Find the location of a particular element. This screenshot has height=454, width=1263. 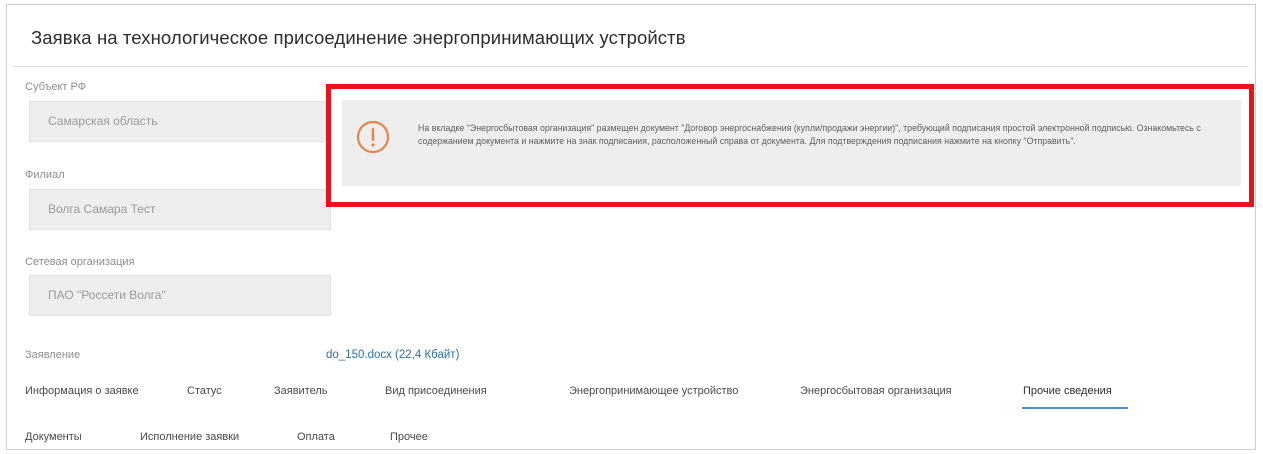

tab-connection-type: Вид присоединения is located at coordinates (436, 391).